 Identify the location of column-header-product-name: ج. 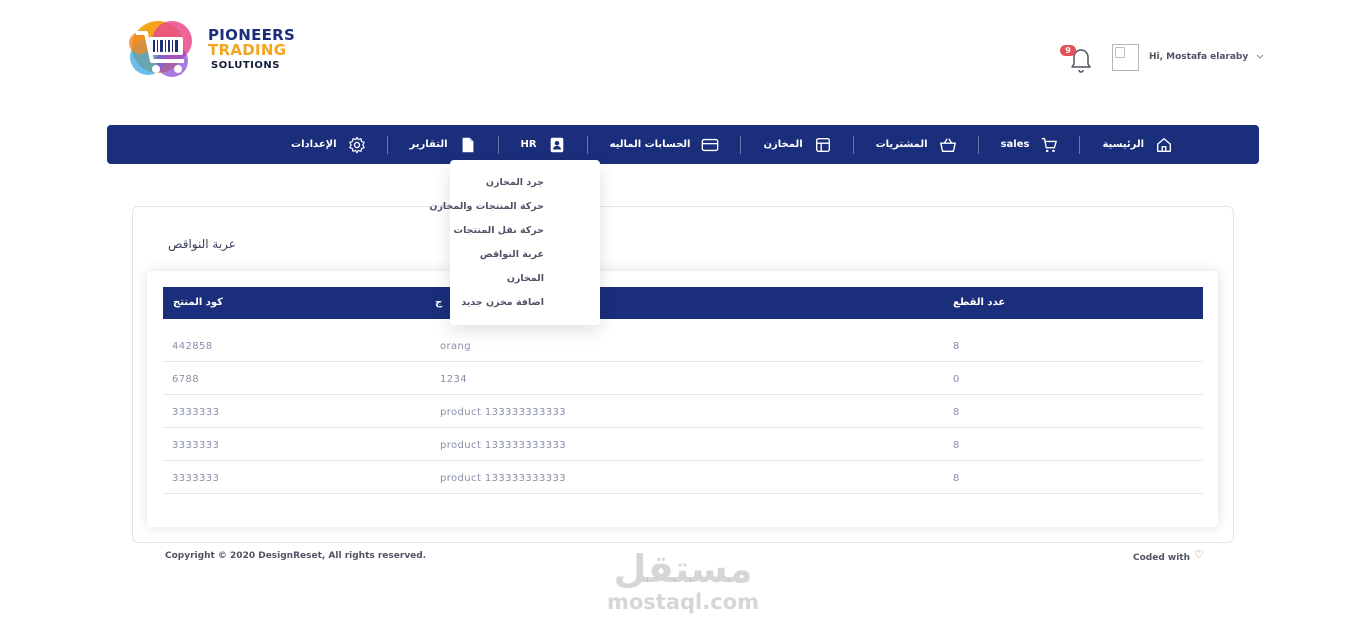
(439, 302).